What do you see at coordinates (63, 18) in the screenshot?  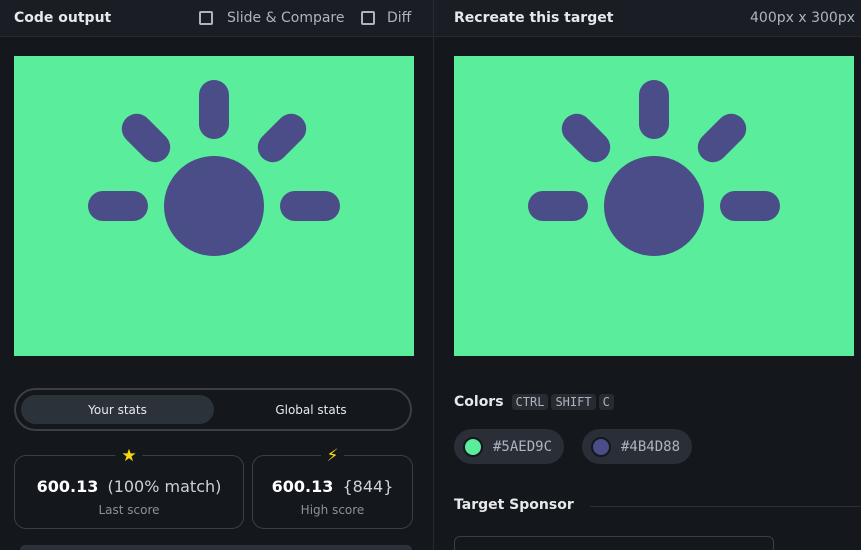 I see `code-output-title: Code output` at bounding box center [63, 18].